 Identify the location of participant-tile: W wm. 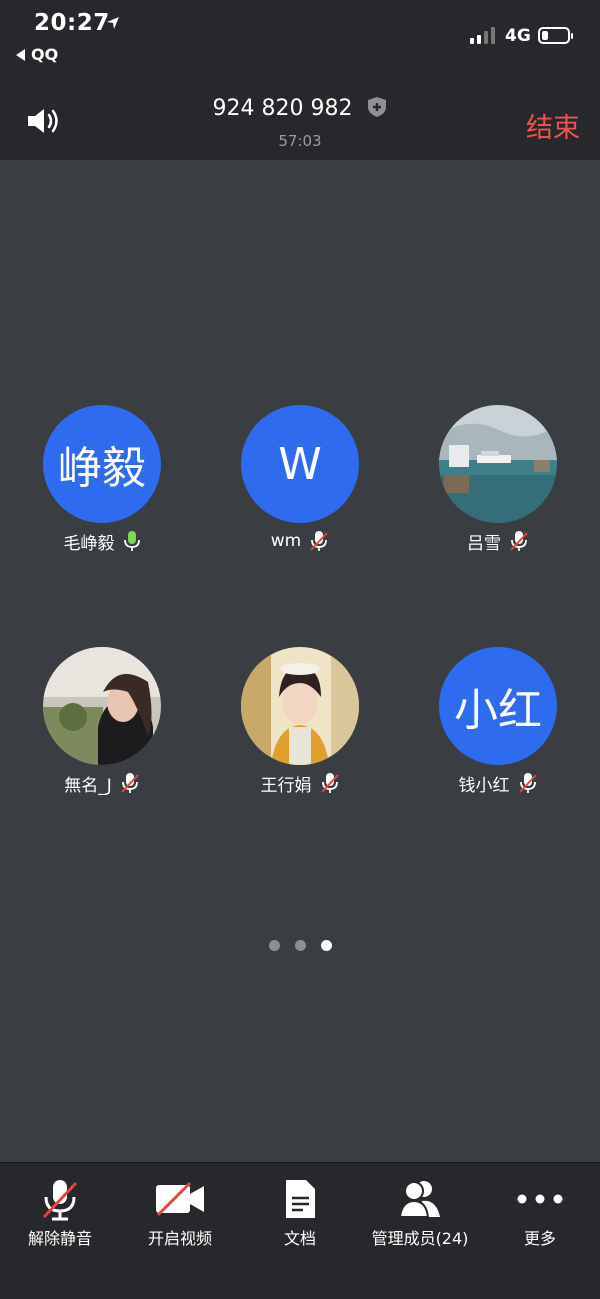
(300, 479).